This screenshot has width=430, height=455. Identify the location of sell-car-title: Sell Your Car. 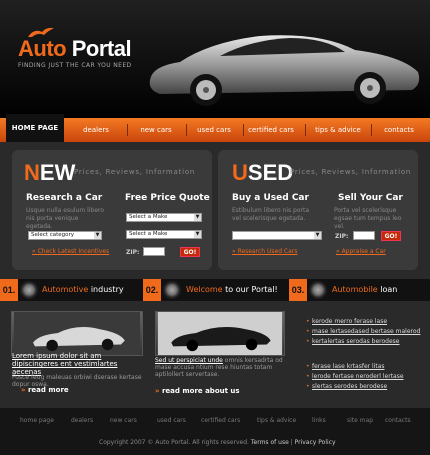
(370, 198).